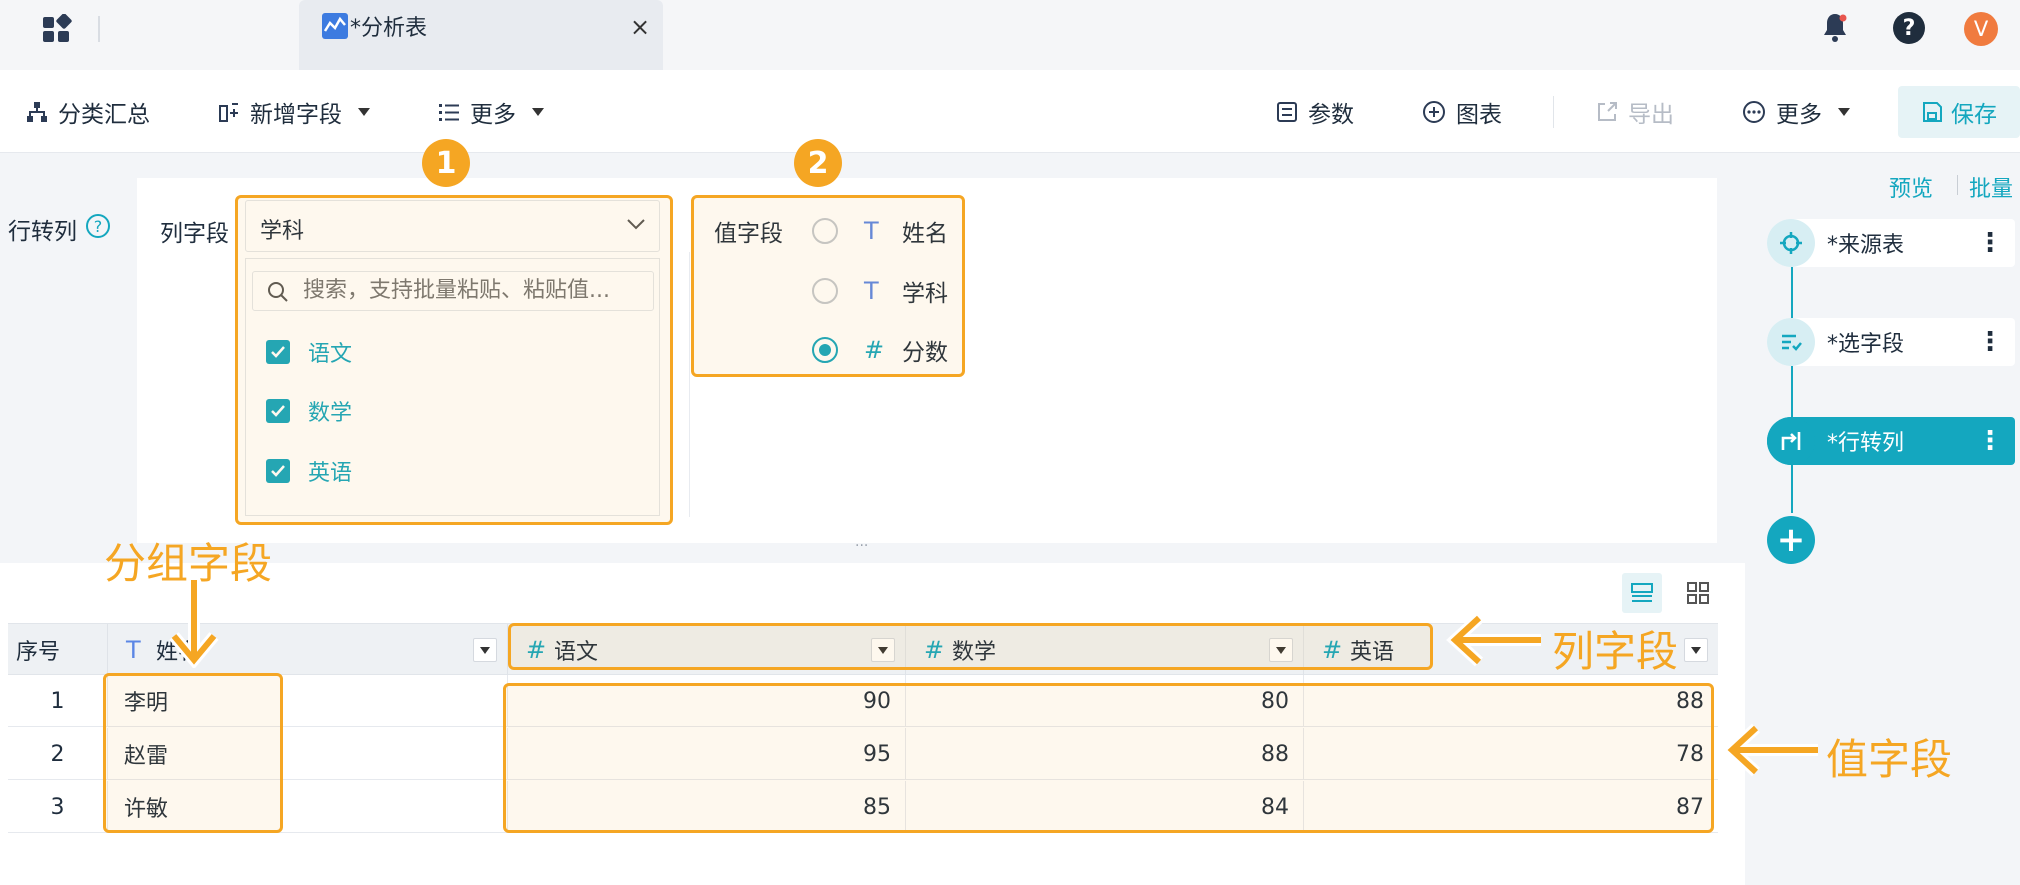  What do you see at coordinates (1835, 28) in the screenshot?
I see `bell-icon` at bounding box center [1835, 28].